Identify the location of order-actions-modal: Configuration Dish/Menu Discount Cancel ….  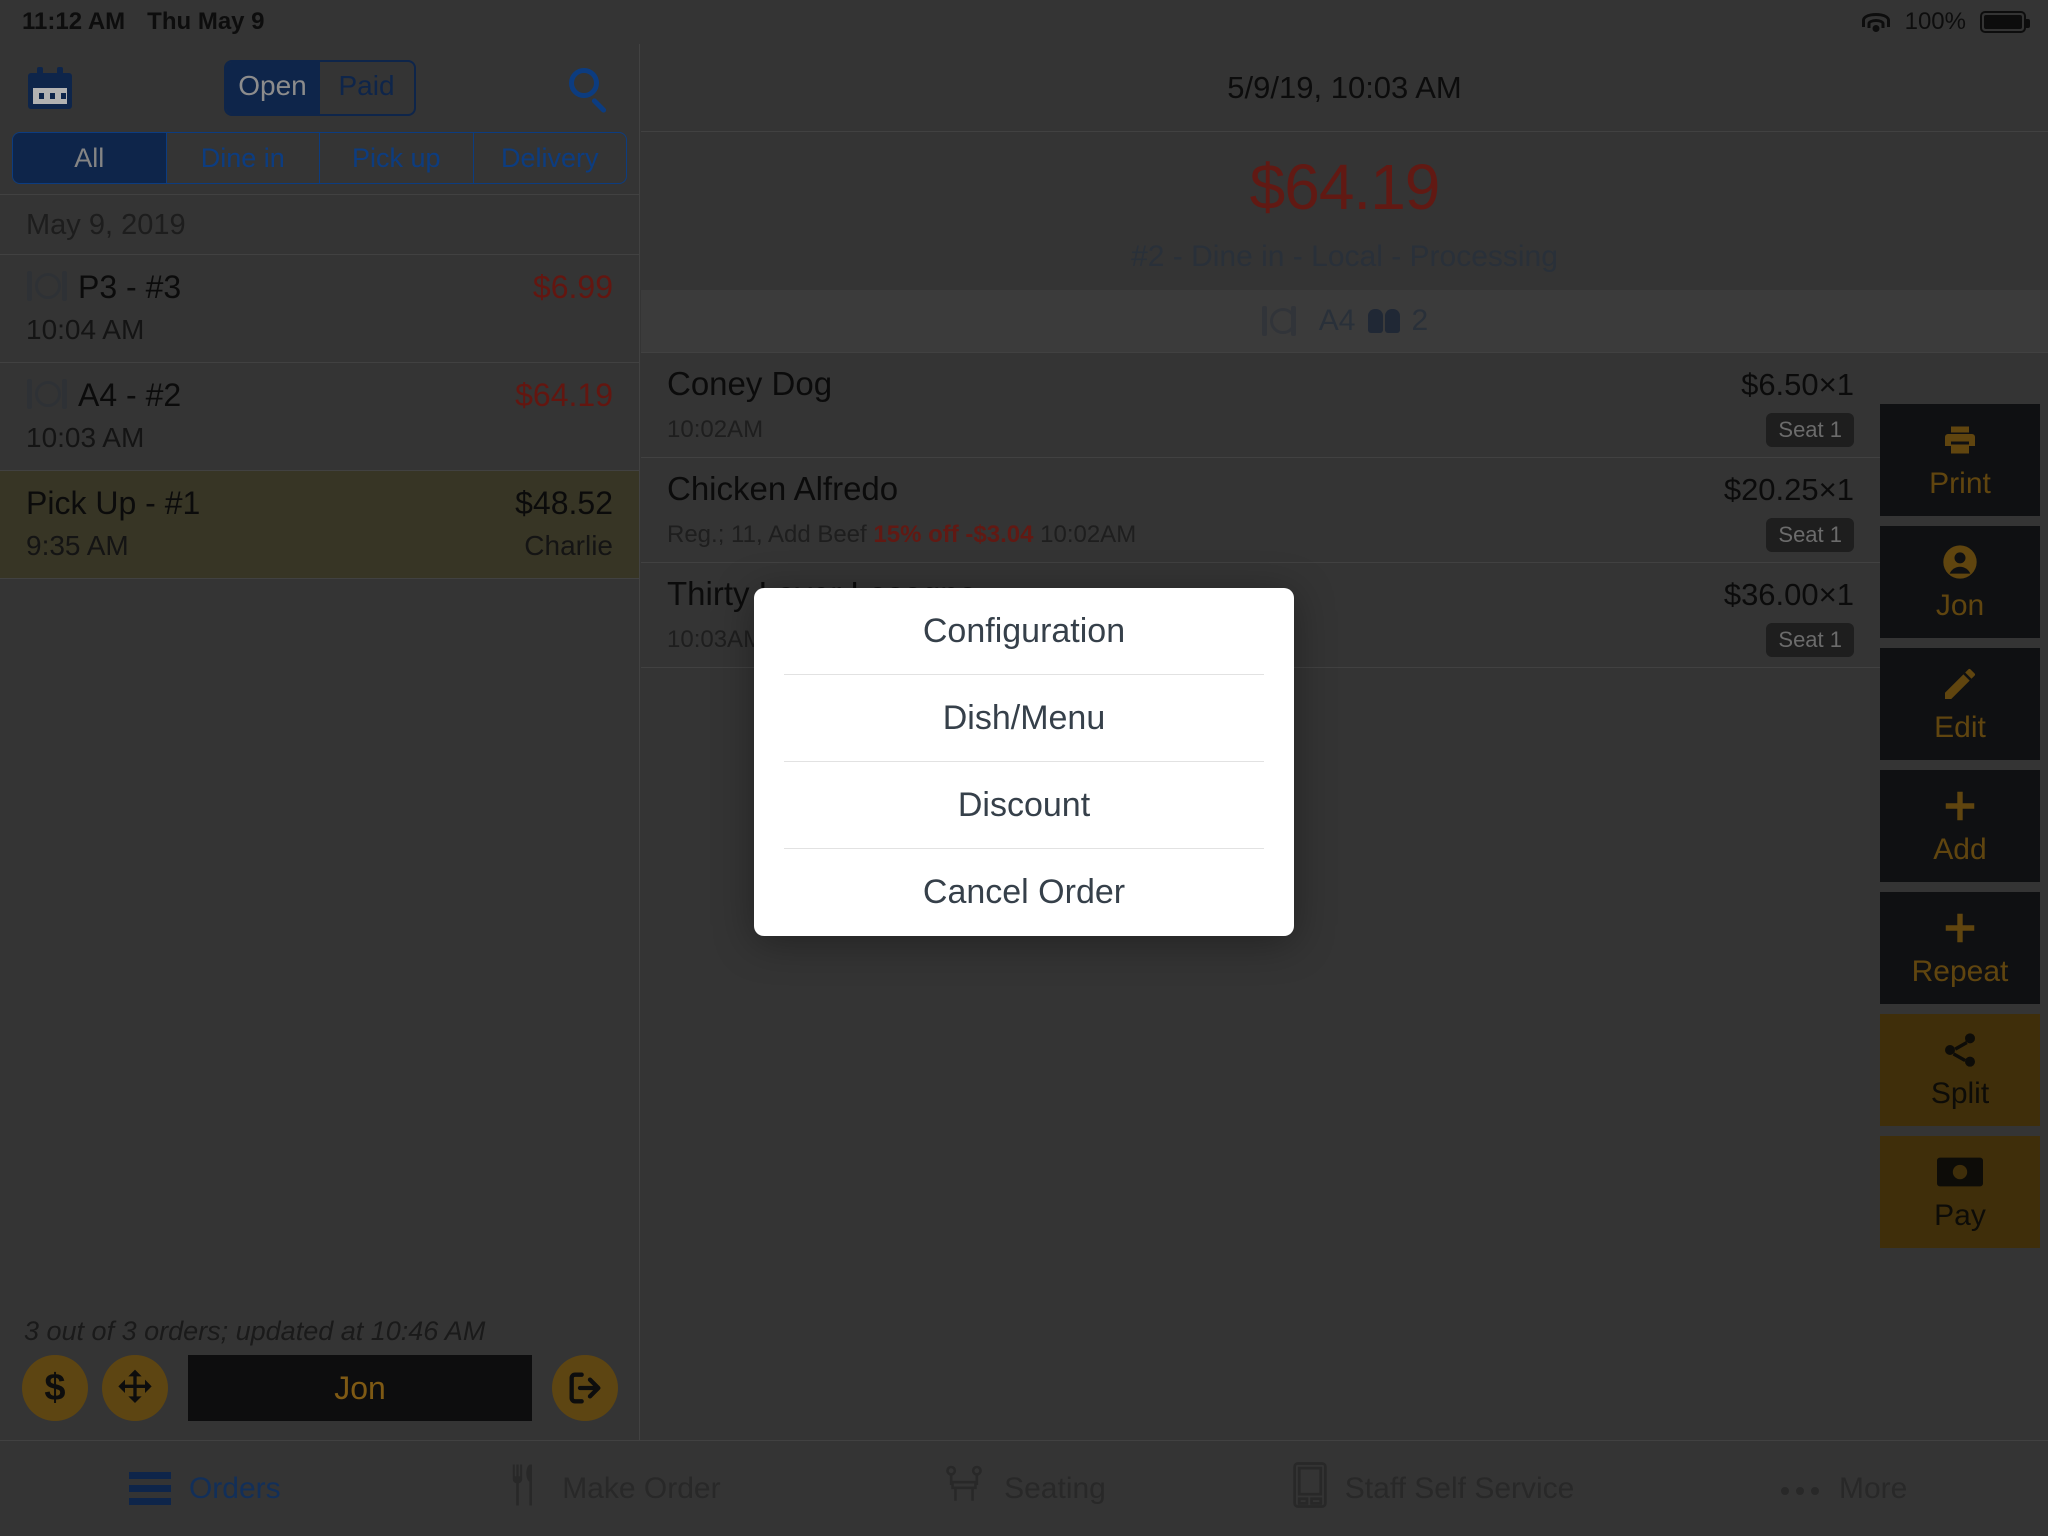
(1024, 762).